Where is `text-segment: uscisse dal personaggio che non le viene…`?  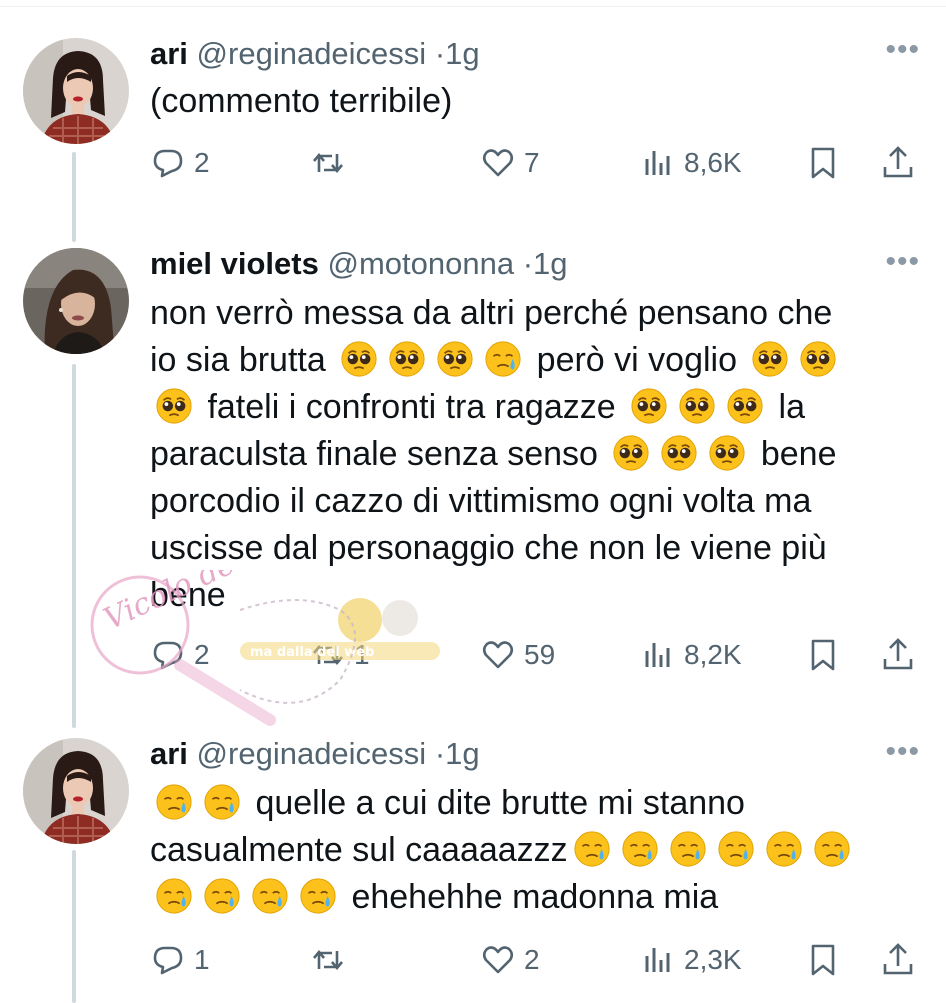
text-segment: uscisse dal personaggio che non le viene… is located at coordinates (488, 548).